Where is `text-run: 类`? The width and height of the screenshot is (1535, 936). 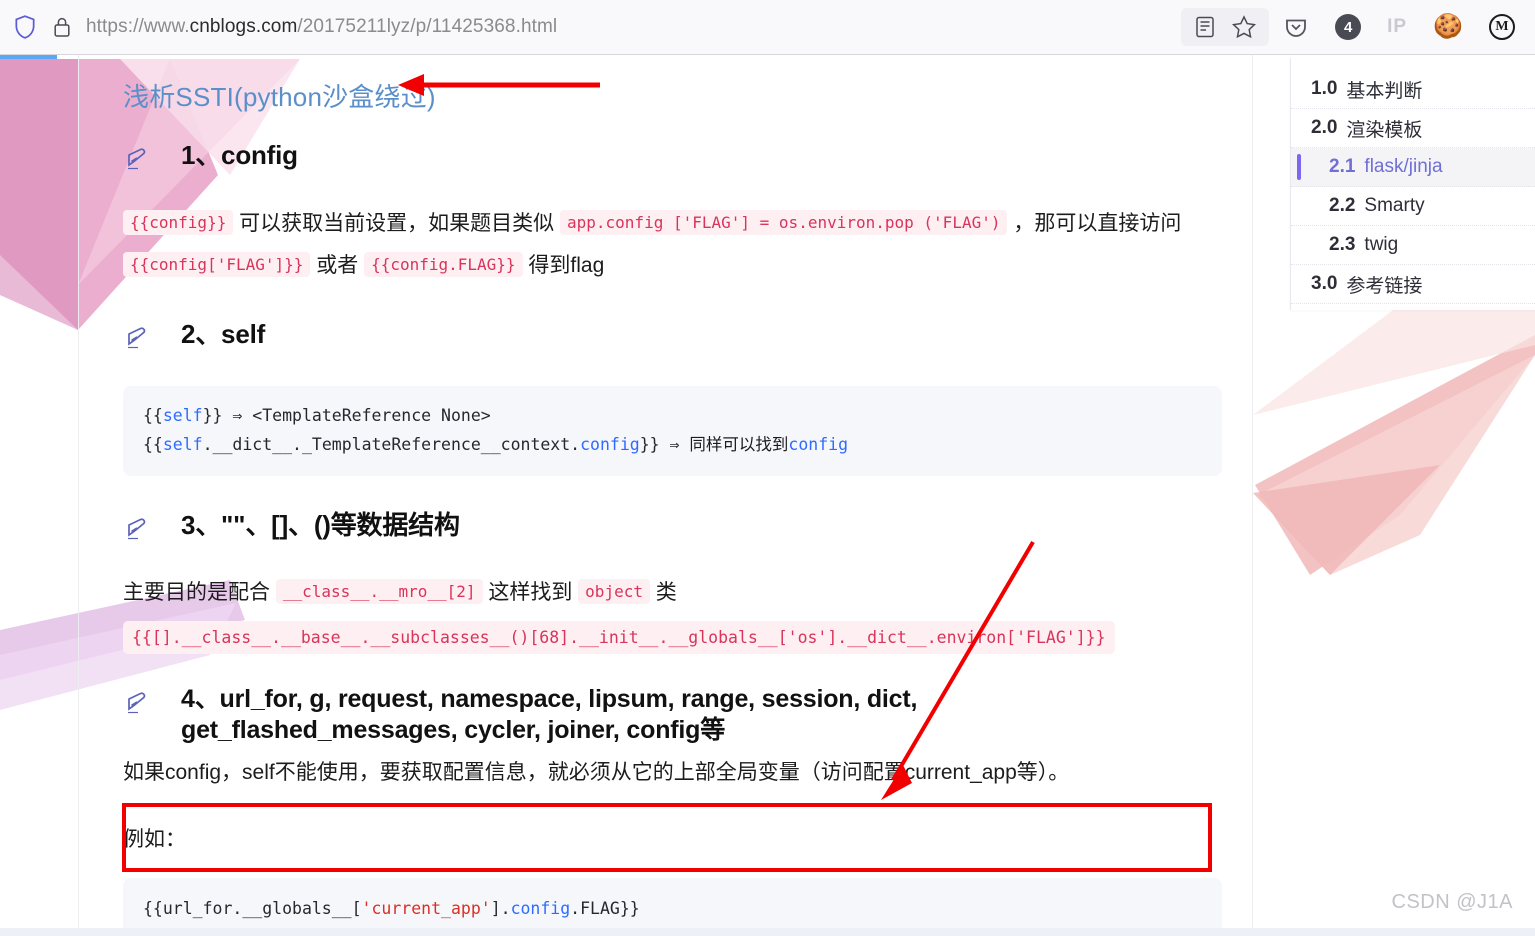
text-run: 类 is located at coordinates (663, 592).